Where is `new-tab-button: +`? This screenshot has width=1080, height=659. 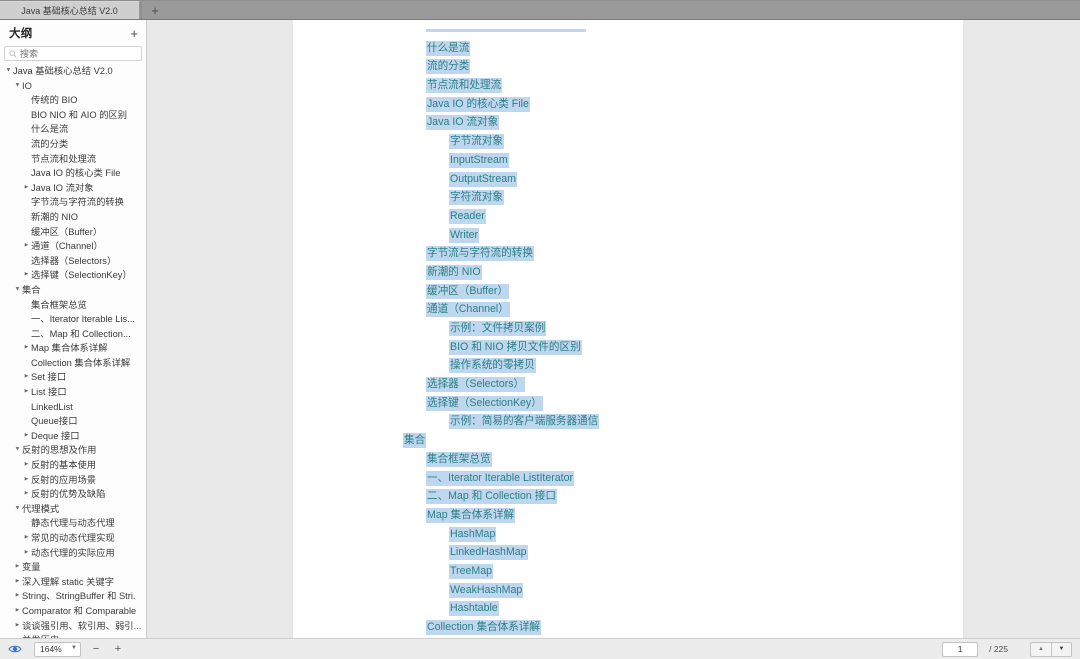 new-tab-button: + is located at coordinates (155, 10).